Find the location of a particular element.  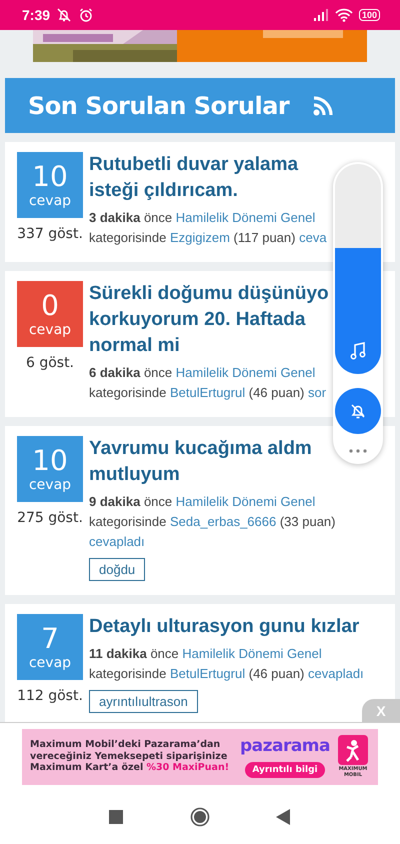

question-title: Detaylı ulturasyon gunu kızlar is located at coordinates (237, 627).